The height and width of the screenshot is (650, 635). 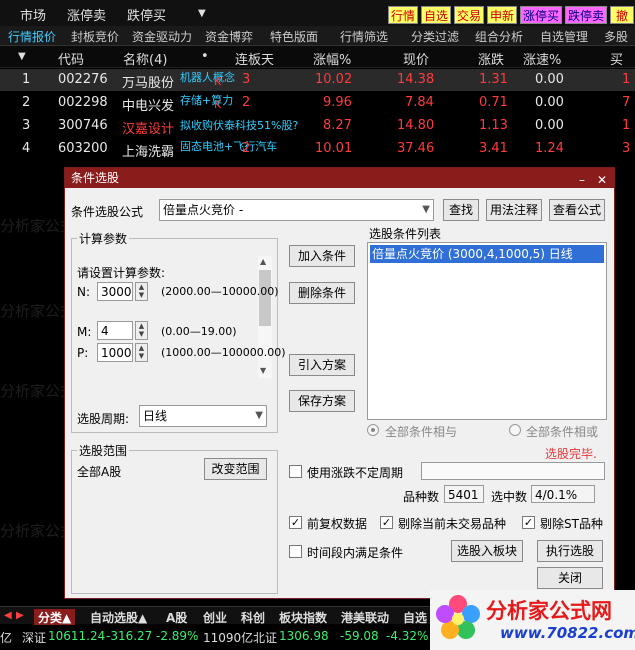 What do you see at coordinates (491, 58) in the screenshot?
I see `col-change: 涨跌` at bounding box center [491, 58].